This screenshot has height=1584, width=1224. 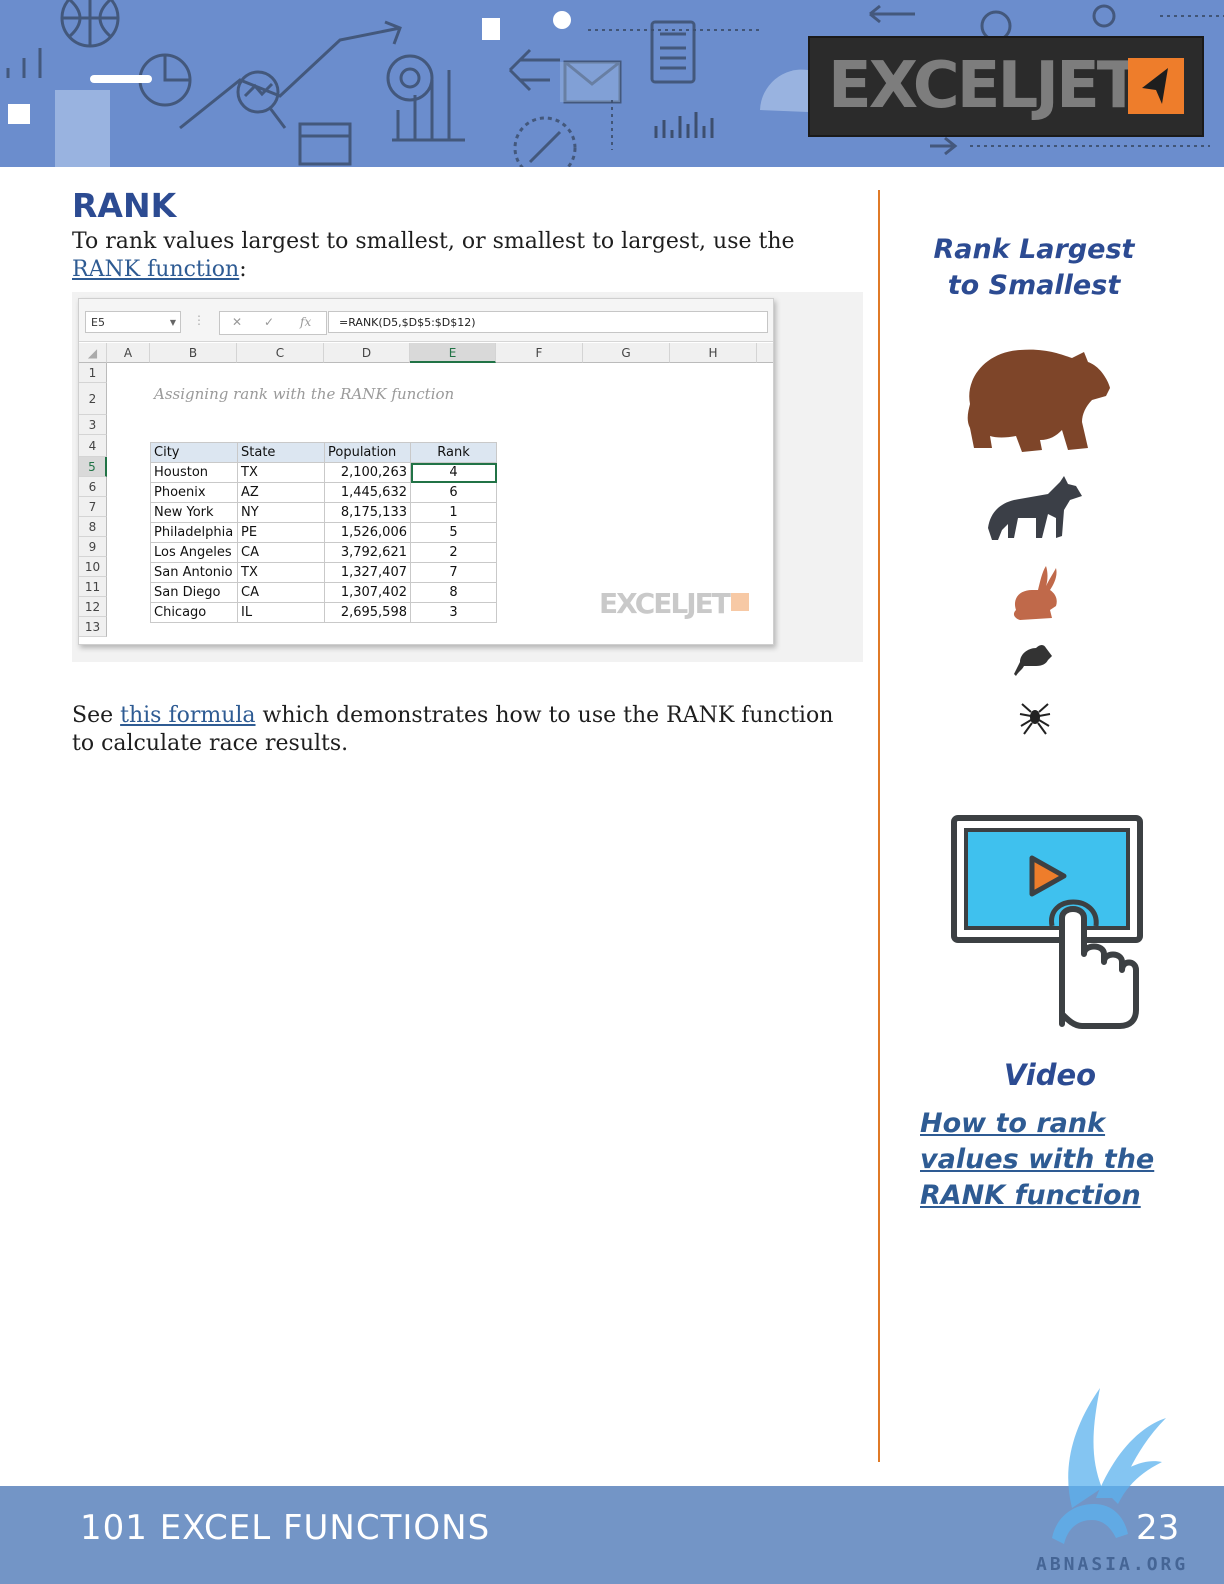 I want to click on table-row: Philadelphia PE 1,526,006 5, so click(x=323, y=532).